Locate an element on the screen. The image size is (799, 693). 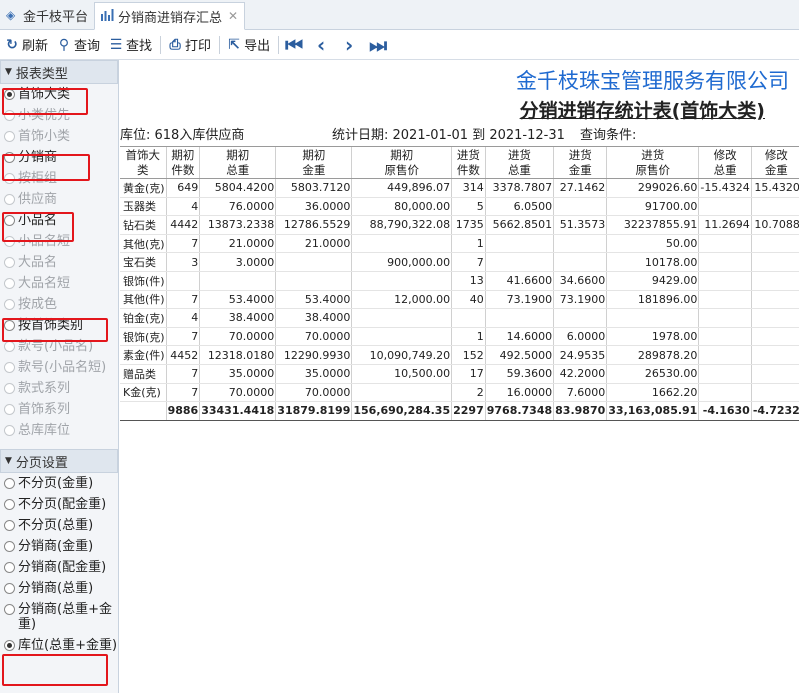
table-cell: 33431.4418 is located at coordinates (237, 411).